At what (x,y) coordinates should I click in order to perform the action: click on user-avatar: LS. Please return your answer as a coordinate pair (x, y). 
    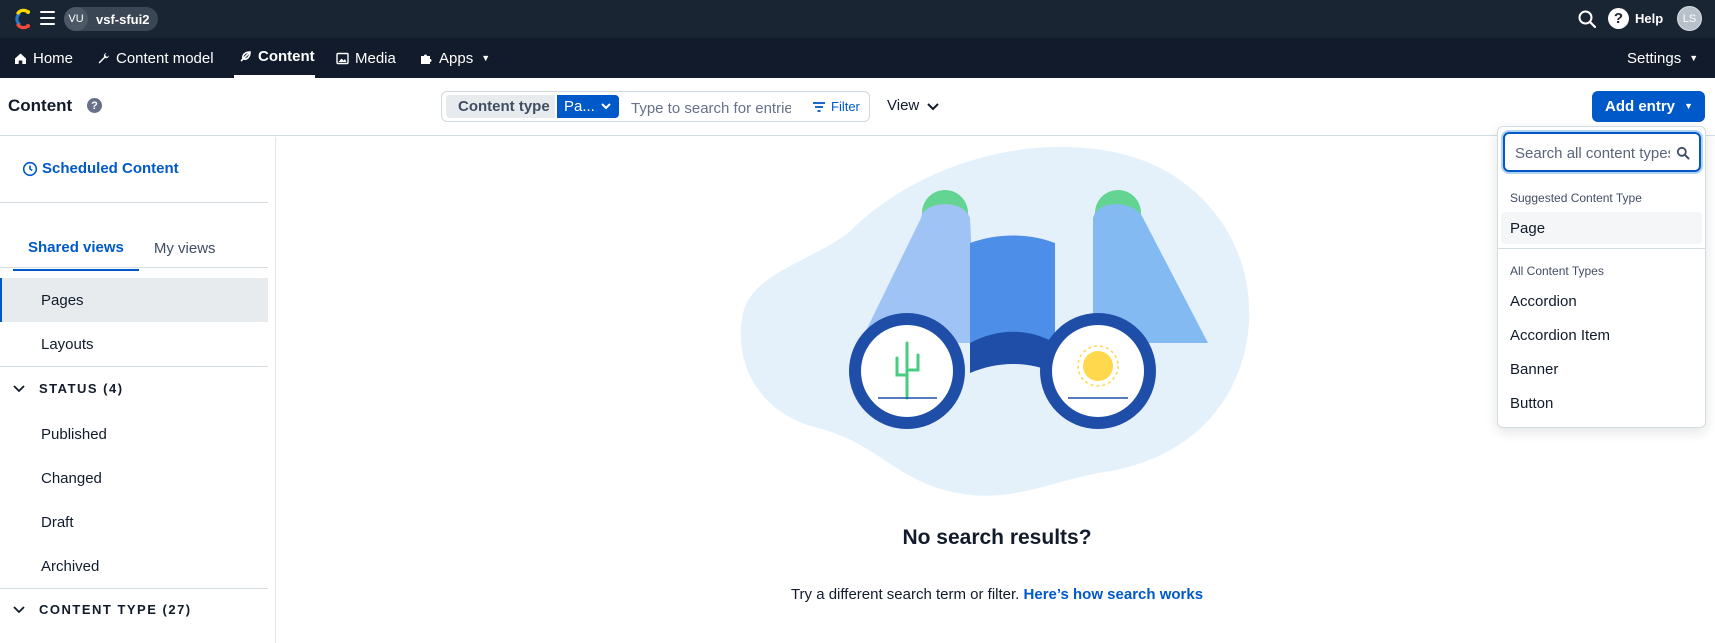
    Looking at the image, I should click on (1689, 18).